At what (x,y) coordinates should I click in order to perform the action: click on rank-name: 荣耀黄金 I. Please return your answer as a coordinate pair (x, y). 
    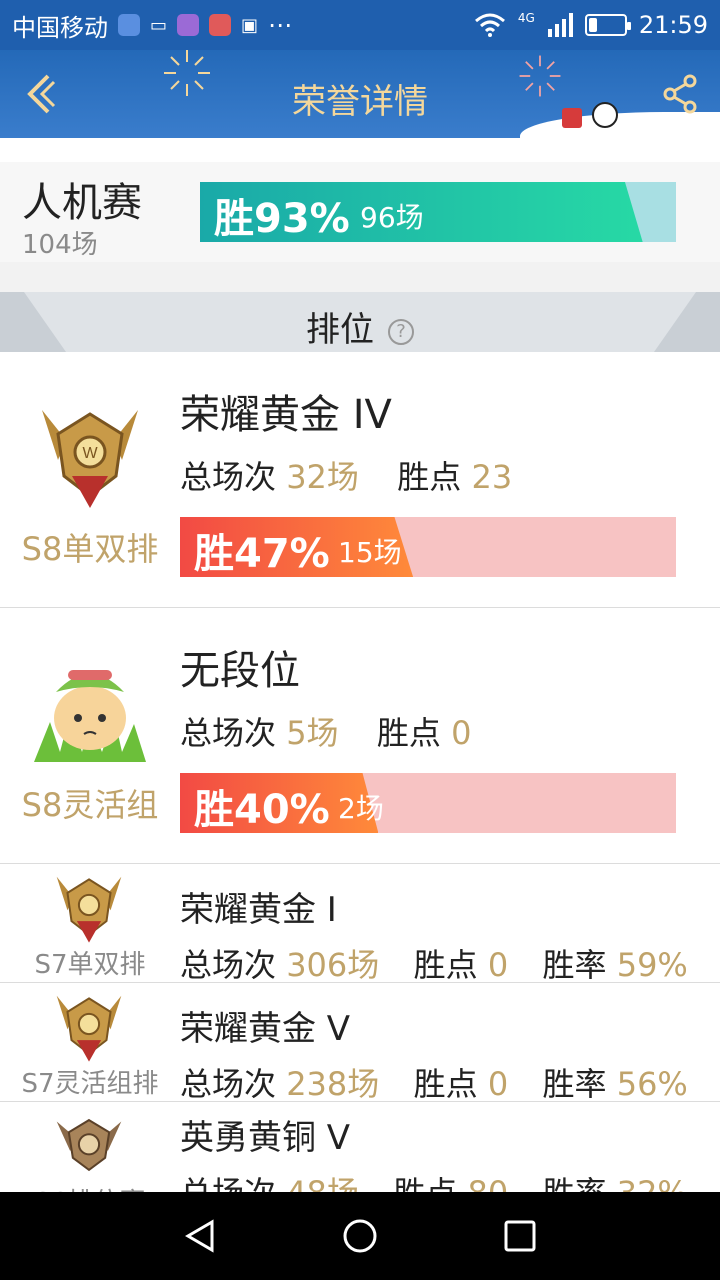
    Looking at the image, I should click on (258, 910).